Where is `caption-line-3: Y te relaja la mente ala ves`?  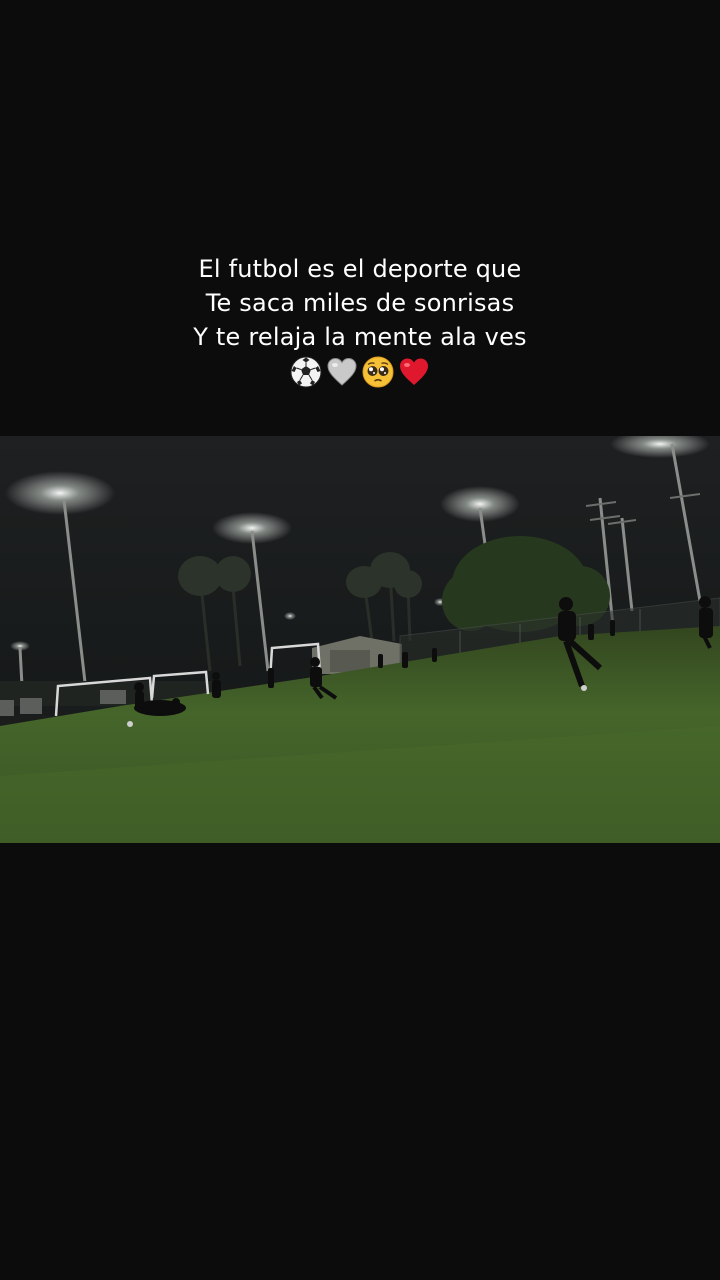 caption-line-3: Y te relaja la mente ala ves is located at coordinates (360, 337).